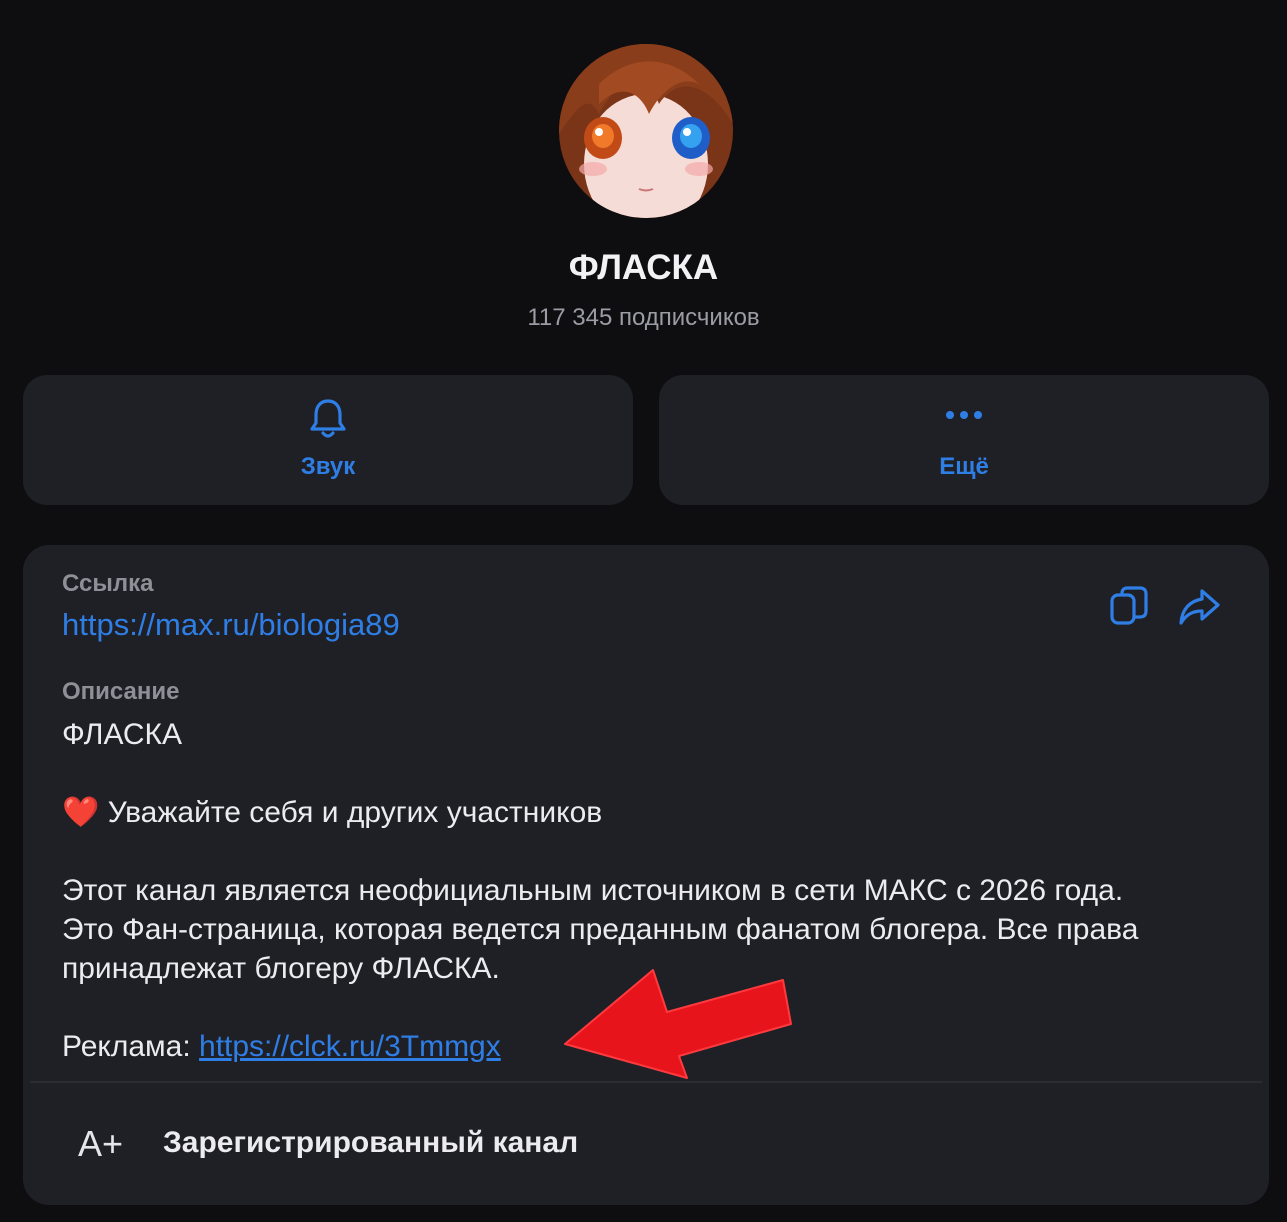 This screenshot has width=1287, height=1222. Describe the element at coordinates (646, 1144) in the screenshot. I see `registered-channel-row: A+ Зарегистрированный канал` at that location.